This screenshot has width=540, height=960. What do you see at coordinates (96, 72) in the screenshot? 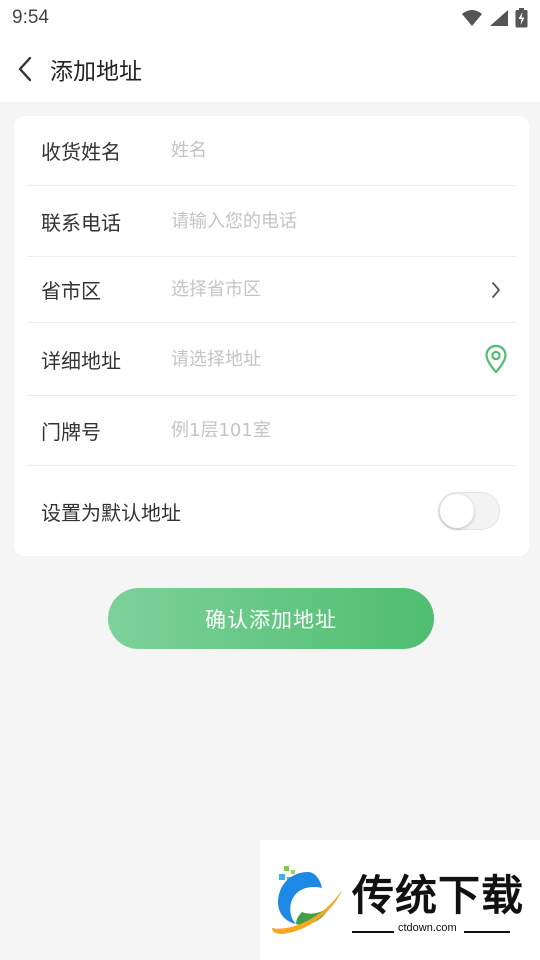
I see `page-title: 添加地址` at bounding box center [96, 72].